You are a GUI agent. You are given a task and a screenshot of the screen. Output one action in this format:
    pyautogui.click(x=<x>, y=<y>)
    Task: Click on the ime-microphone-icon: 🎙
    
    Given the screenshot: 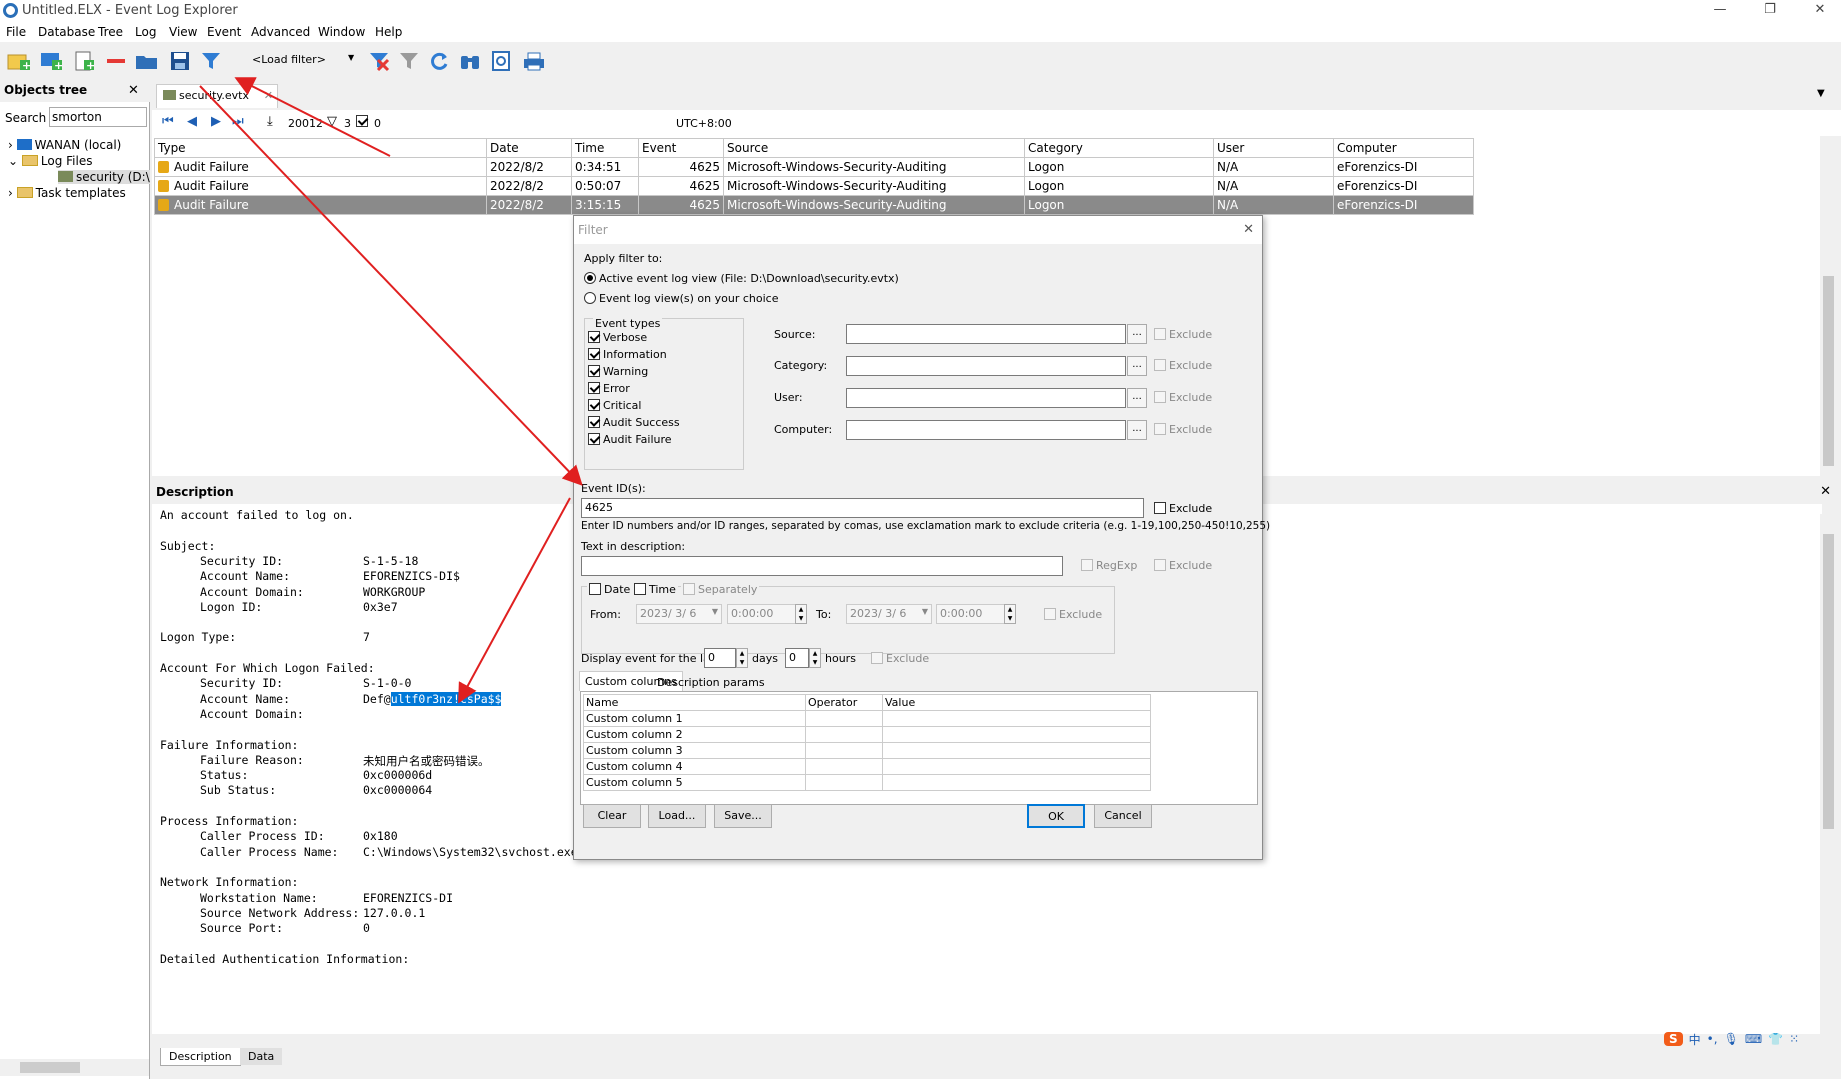 What is the action you would take?
    pyautogui.click(x=1731, y=1039)
    